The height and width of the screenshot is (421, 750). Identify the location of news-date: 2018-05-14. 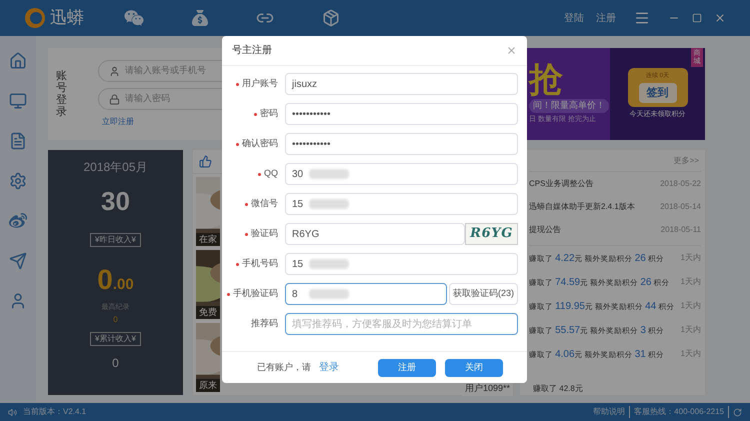
(680, 206).